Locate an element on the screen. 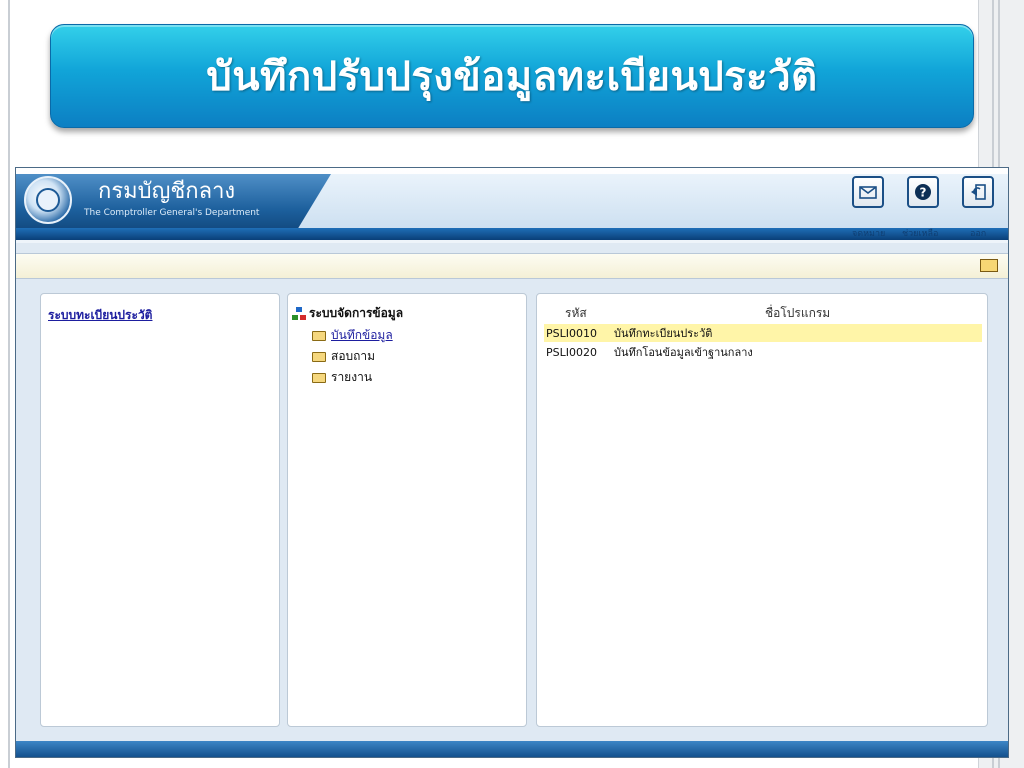 This screenshot has width=1024, height=768. org-name-english: The Comptroller General's Department is located at coordinates (172, 213).